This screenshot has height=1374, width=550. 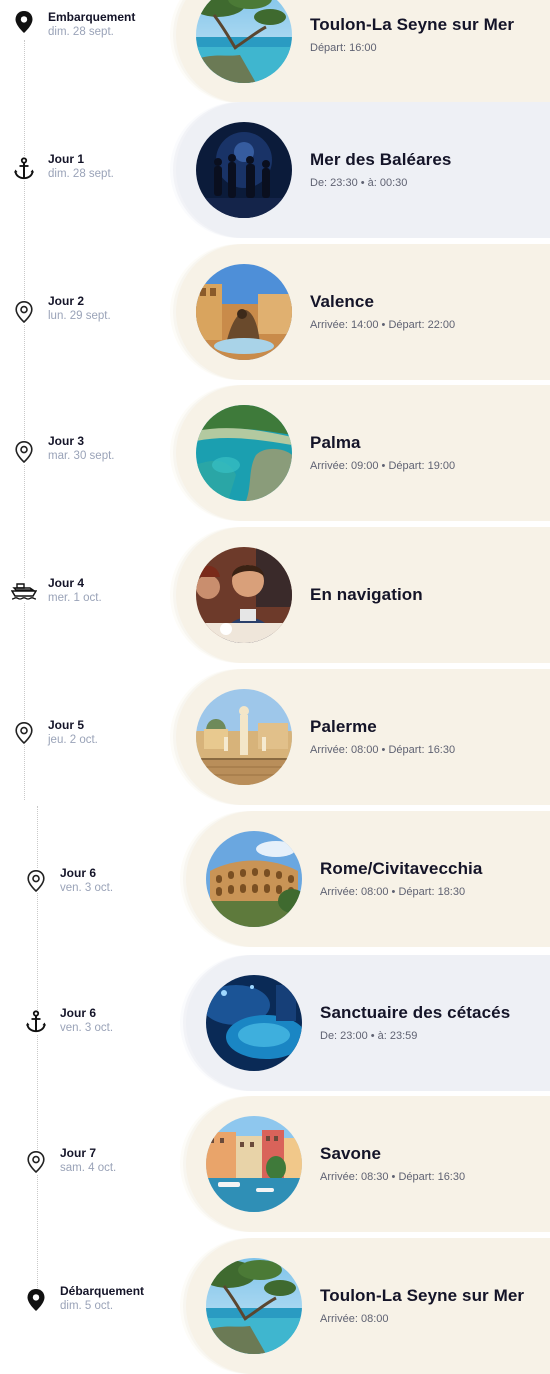 I want to click on stop-times: Arrivée: 09:00 • Départ: 19:00, so click(x=383, y=466).